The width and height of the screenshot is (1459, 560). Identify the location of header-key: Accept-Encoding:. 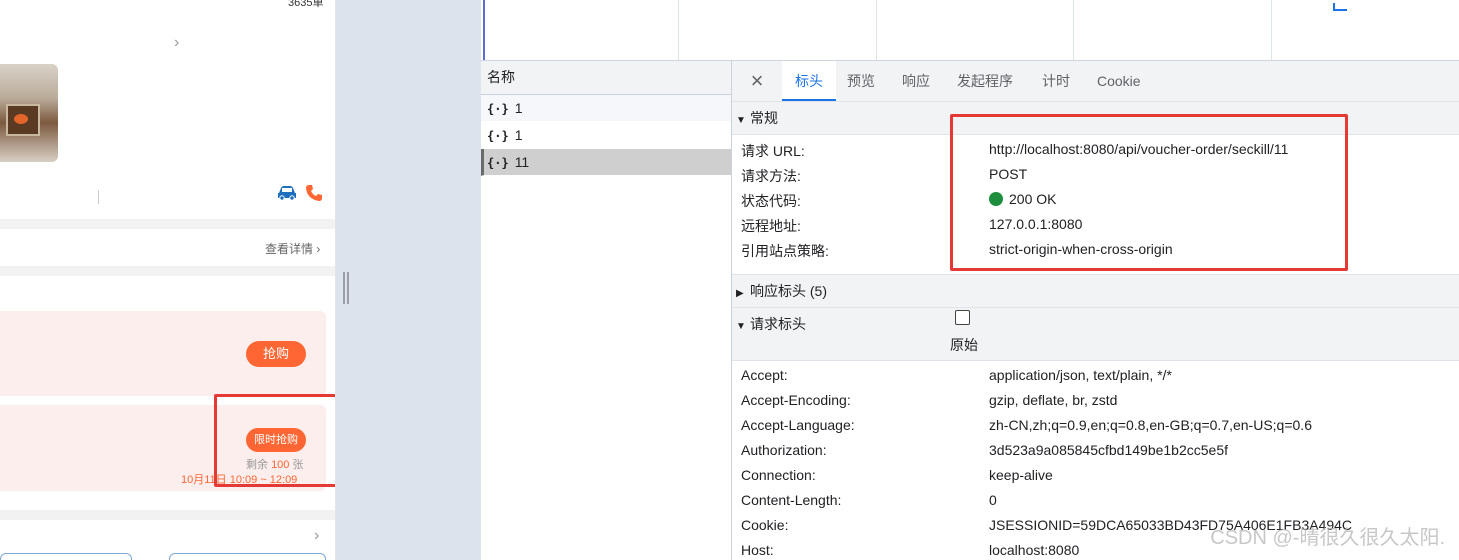
(796, 400).